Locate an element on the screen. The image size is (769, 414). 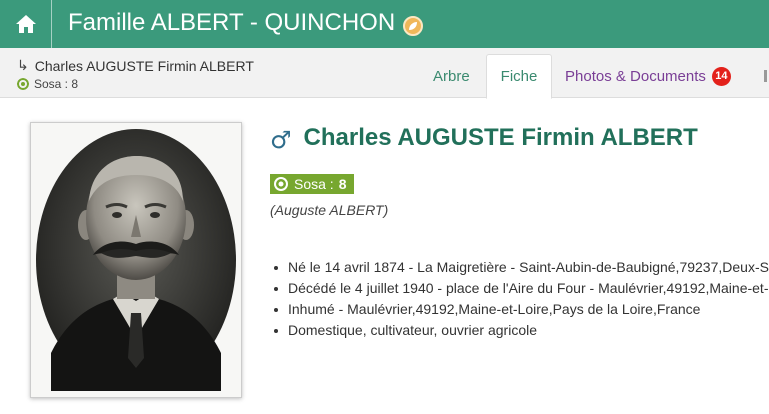
breadcrumb-person: Charles AUGUSTE Firmin ALBERT is located at coordinates (144, 66).